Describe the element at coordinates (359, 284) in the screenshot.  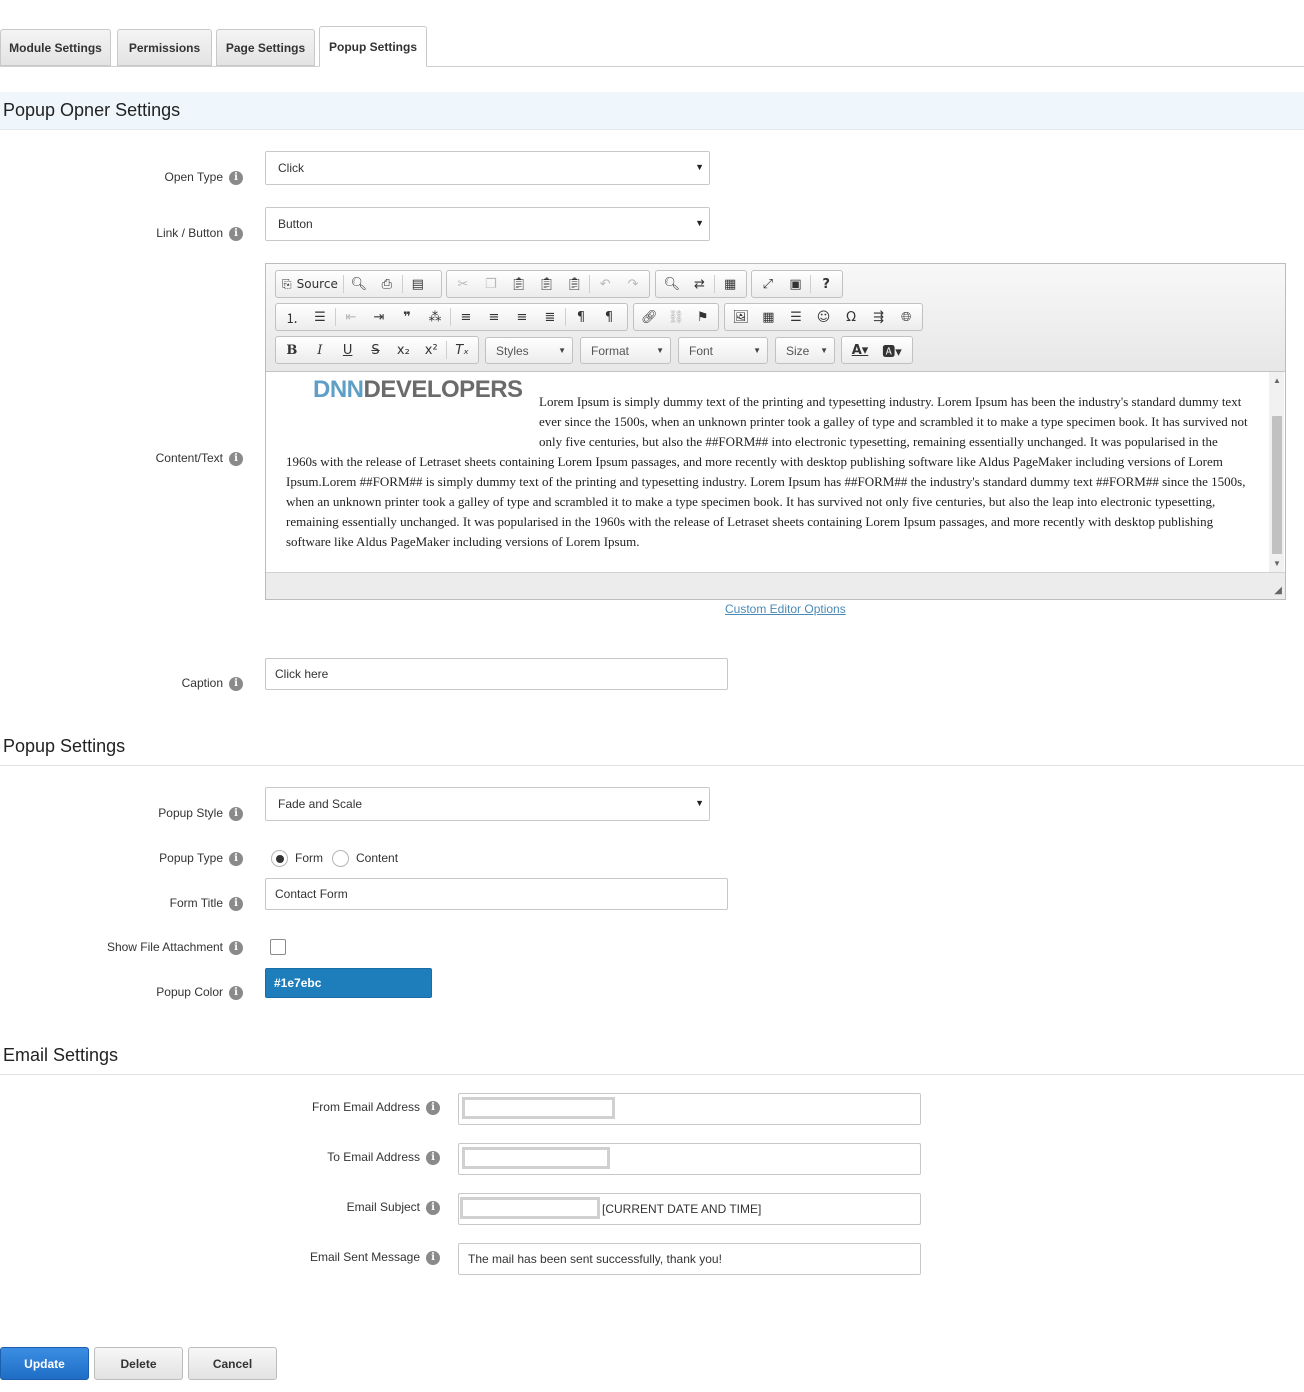
I see `preview-icon: 🔍︎` at that location.